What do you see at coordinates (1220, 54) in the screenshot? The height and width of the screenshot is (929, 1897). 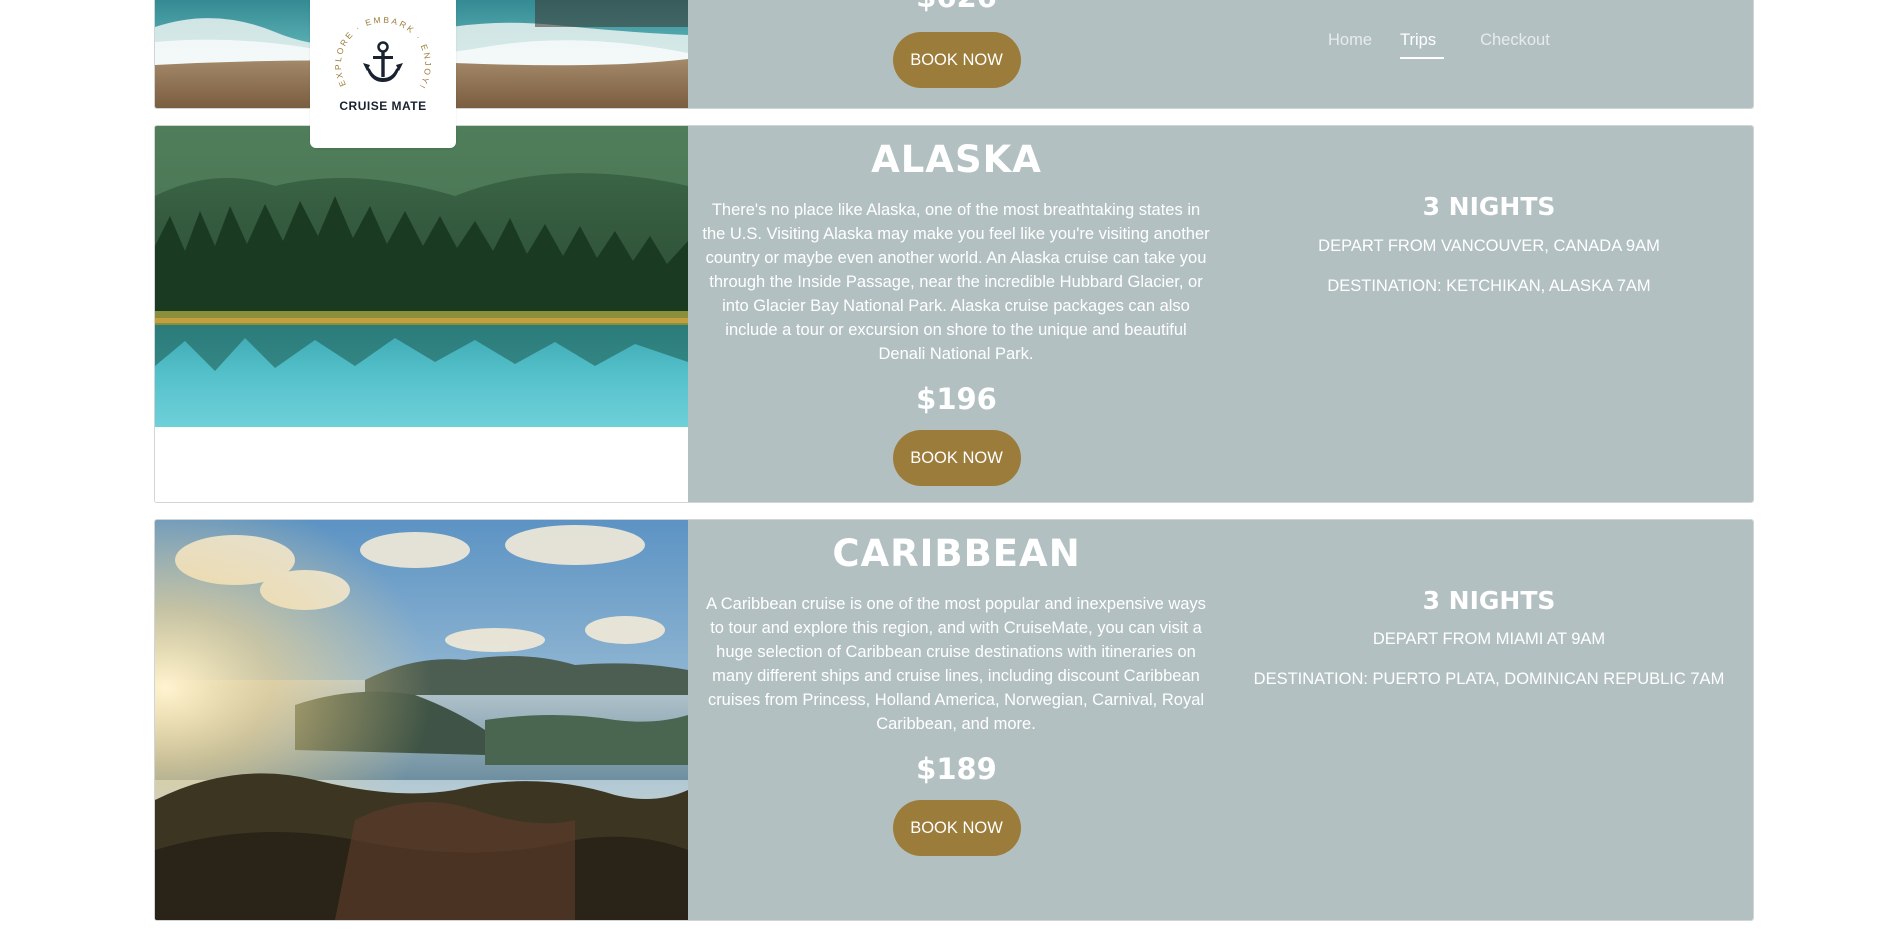 I see `trip-details-panel: $626 BOOK NOW` at bounding box center [1220, 54].